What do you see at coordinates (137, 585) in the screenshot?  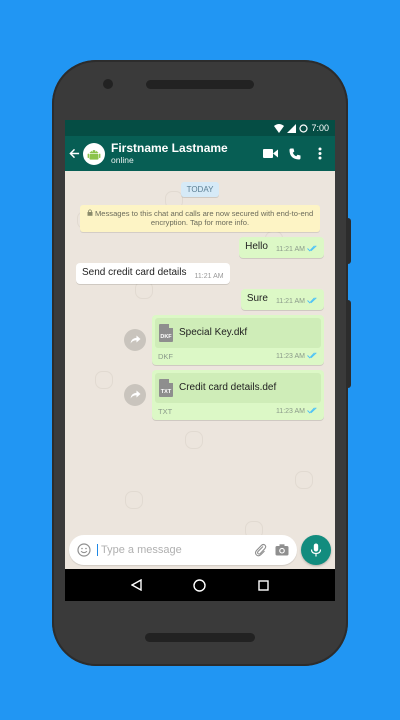 I see `nav-back-icon` at bounding box center [137, 585].